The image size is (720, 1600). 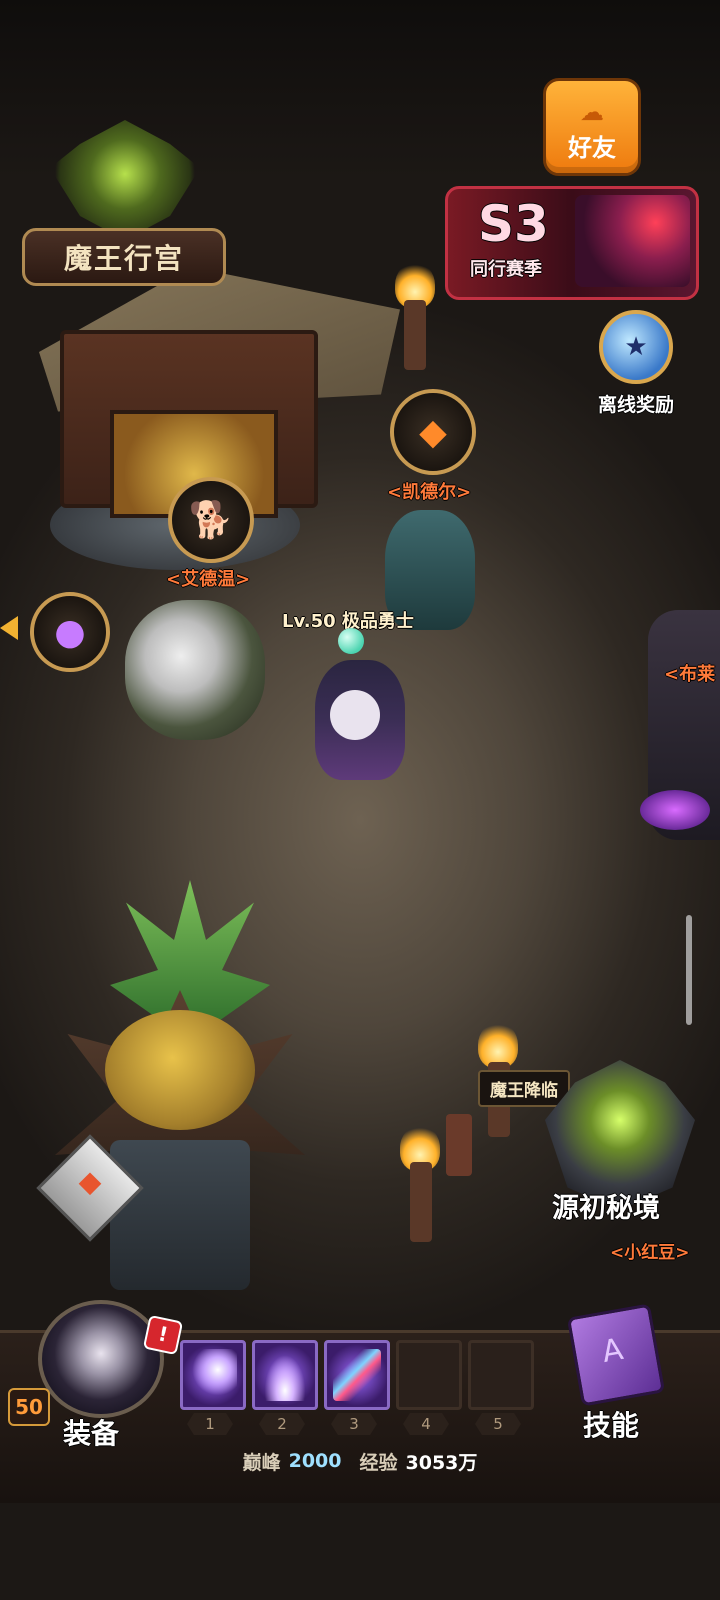 What do you see at coordinates (650, 1253) in the screenshot?
I see `origin-realm-owner: <小红豆>` at bounding box center [650, 1253].